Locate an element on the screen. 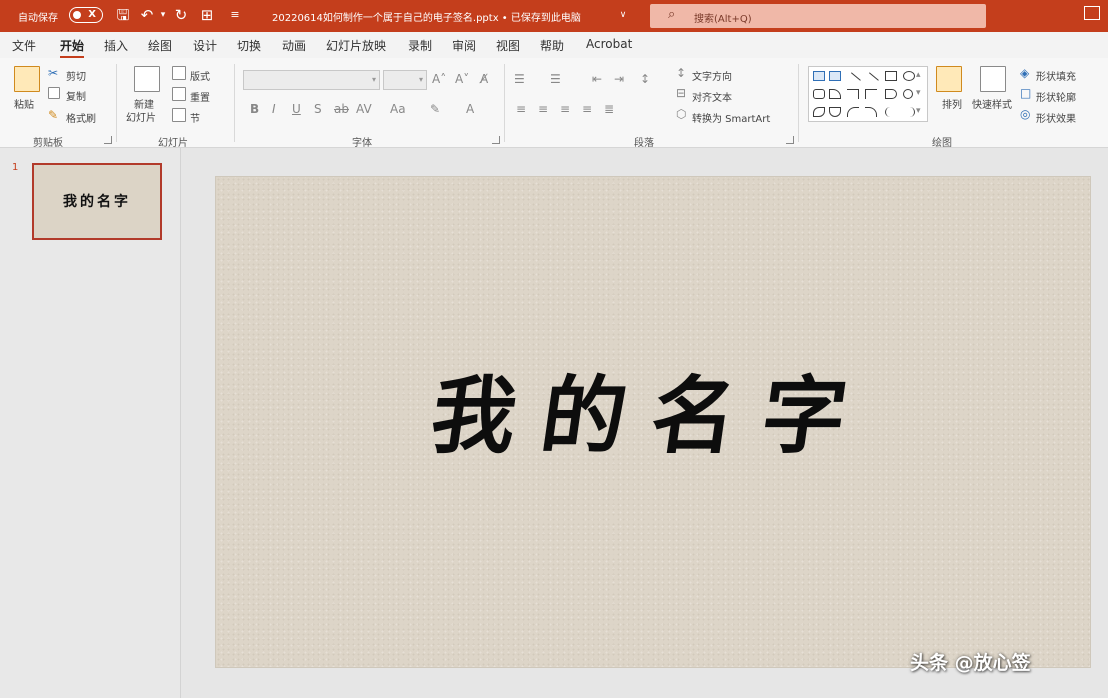  format-painter-label: 格式刷 is located at coordinates (81, 117).